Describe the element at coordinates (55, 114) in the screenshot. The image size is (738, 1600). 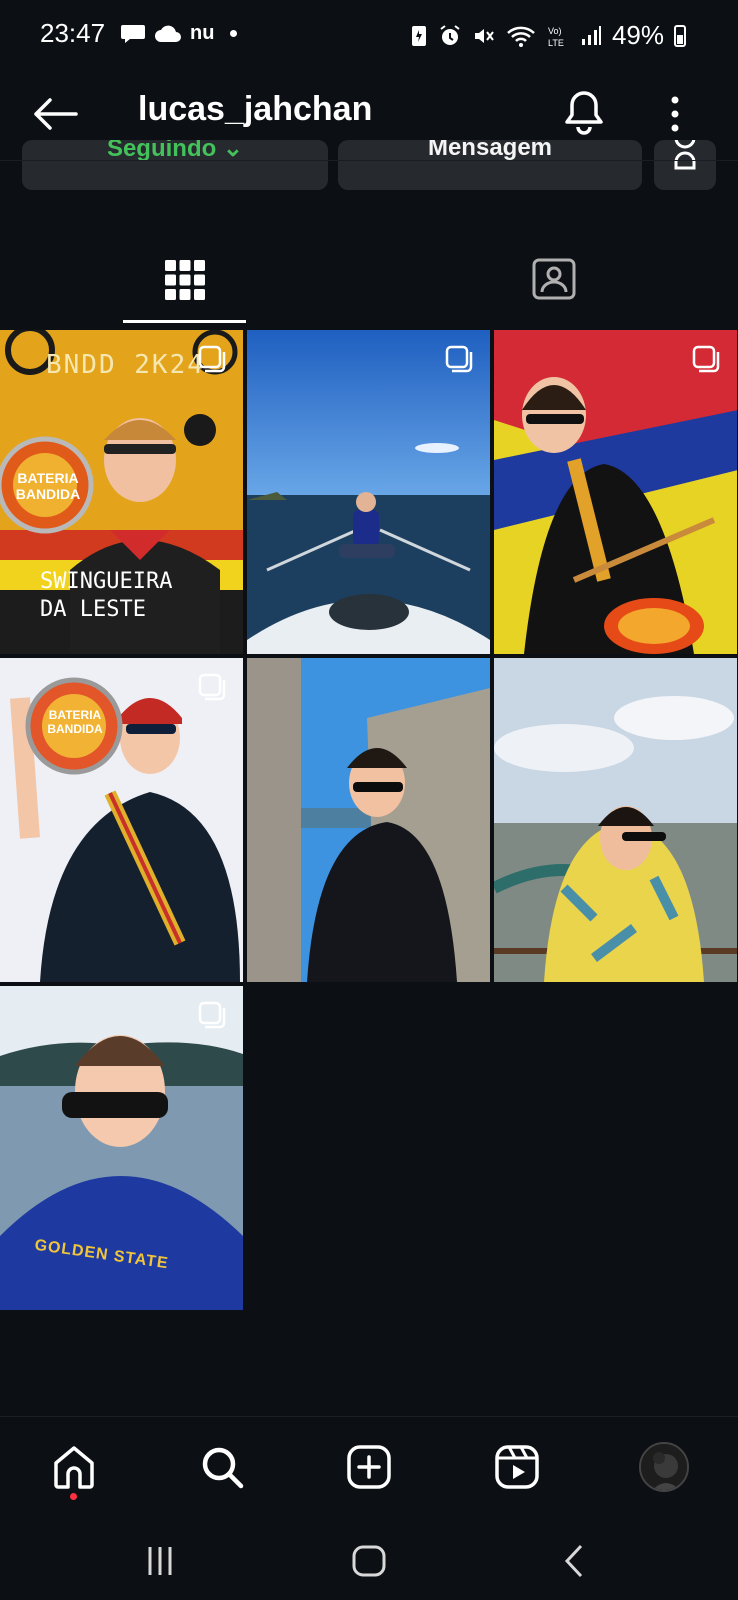
I see `back-arrow-icon` at that location.